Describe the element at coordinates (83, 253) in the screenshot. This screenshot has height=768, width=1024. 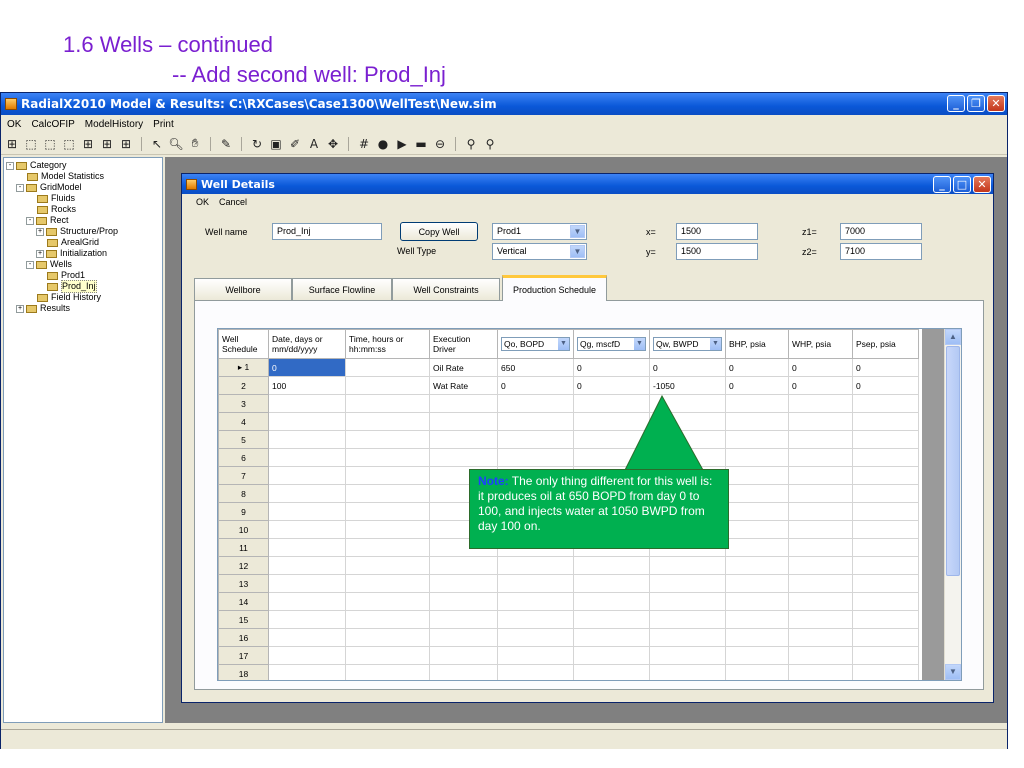
I see `tree-item-initialization: + Initialization` at that location.